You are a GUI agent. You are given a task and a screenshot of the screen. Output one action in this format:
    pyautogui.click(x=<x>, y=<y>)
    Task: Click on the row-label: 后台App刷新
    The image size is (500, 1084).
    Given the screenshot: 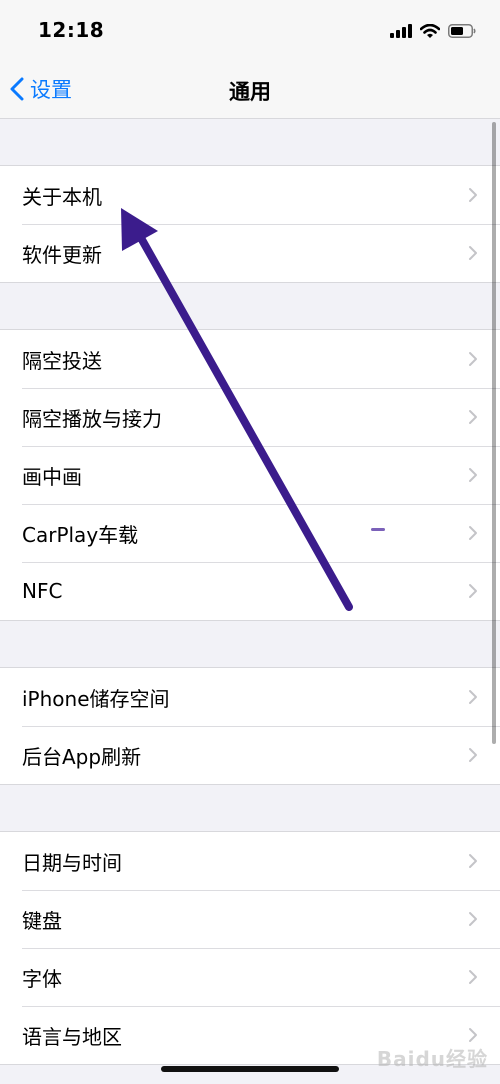 What is the action you would take?
    pyautogui.click(x=82, y=756)
    